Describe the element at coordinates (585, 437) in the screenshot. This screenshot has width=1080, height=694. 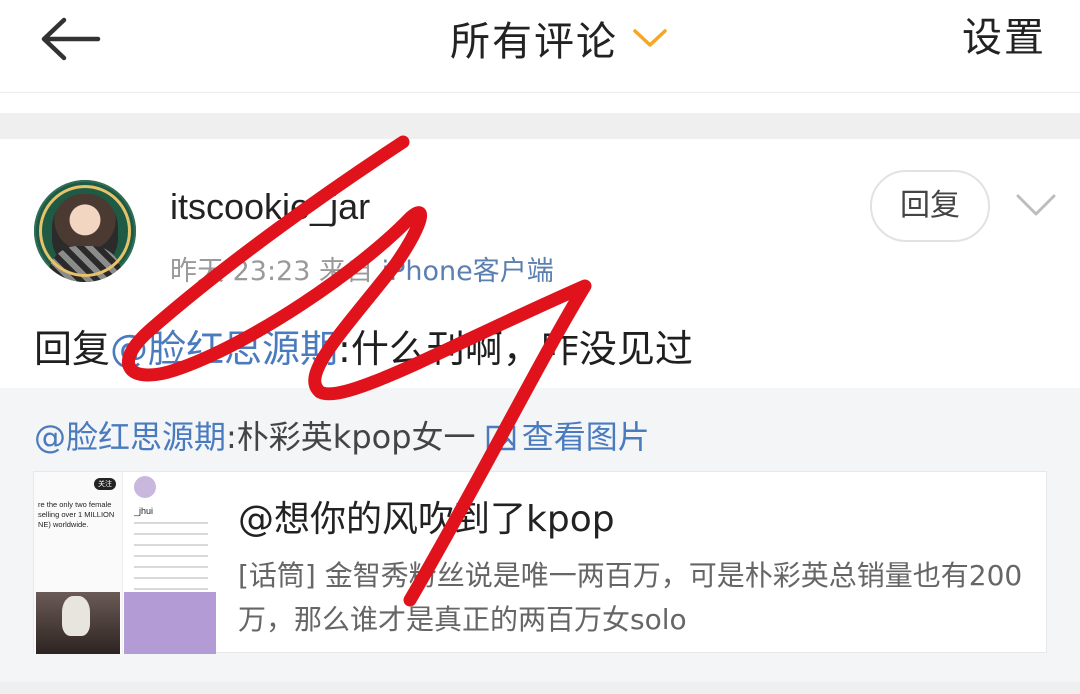
I see `view-image-label: 查看图片` at that location.